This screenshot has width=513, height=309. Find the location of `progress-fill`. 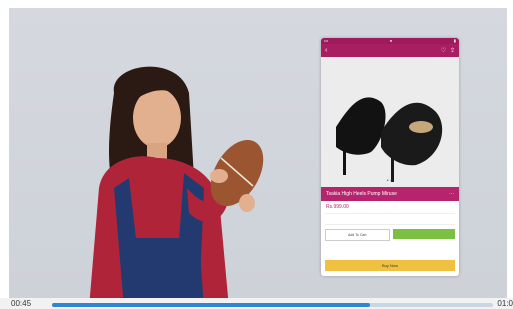

progress-fill is located at coordinates (211, 305).